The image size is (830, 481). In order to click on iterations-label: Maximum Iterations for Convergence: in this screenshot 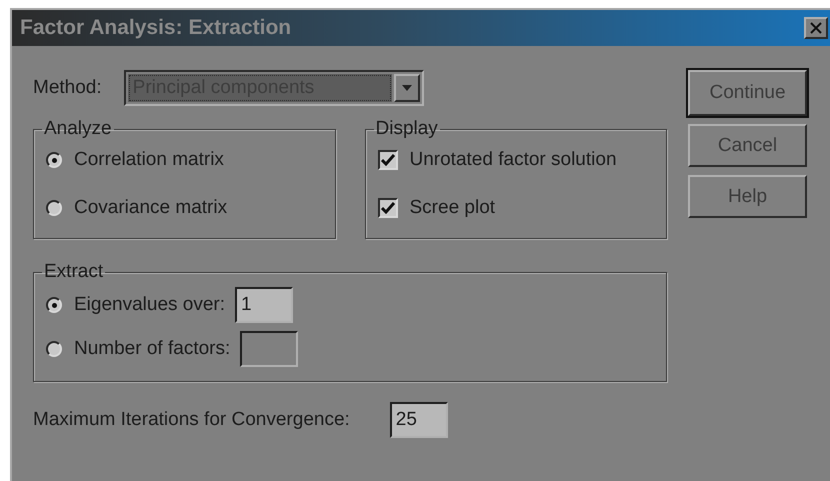, I will do `click(191, 420)`.